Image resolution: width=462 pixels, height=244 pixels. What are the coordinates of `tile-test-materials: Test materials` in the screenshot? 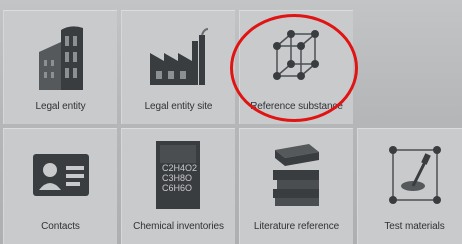 It's located at (409, 186).